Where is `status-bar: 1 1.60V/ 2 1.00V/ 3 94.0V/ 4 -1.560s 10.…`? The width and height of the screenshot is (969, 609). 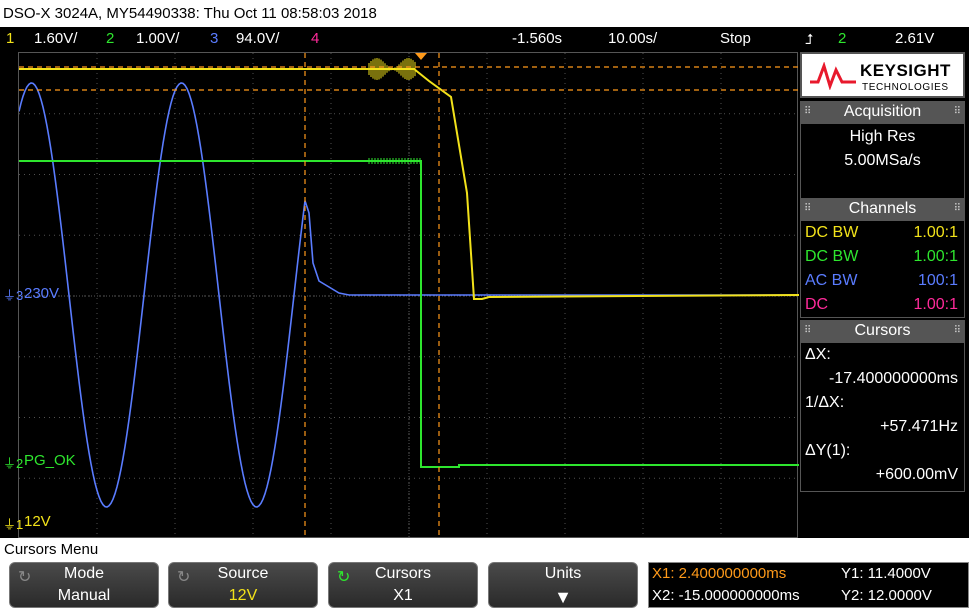
status-bar: 1 1.60V/ 2 1.00V/ 3 94.0V/ 4 -1.560s 10.… is located at coordinates (484, 39).